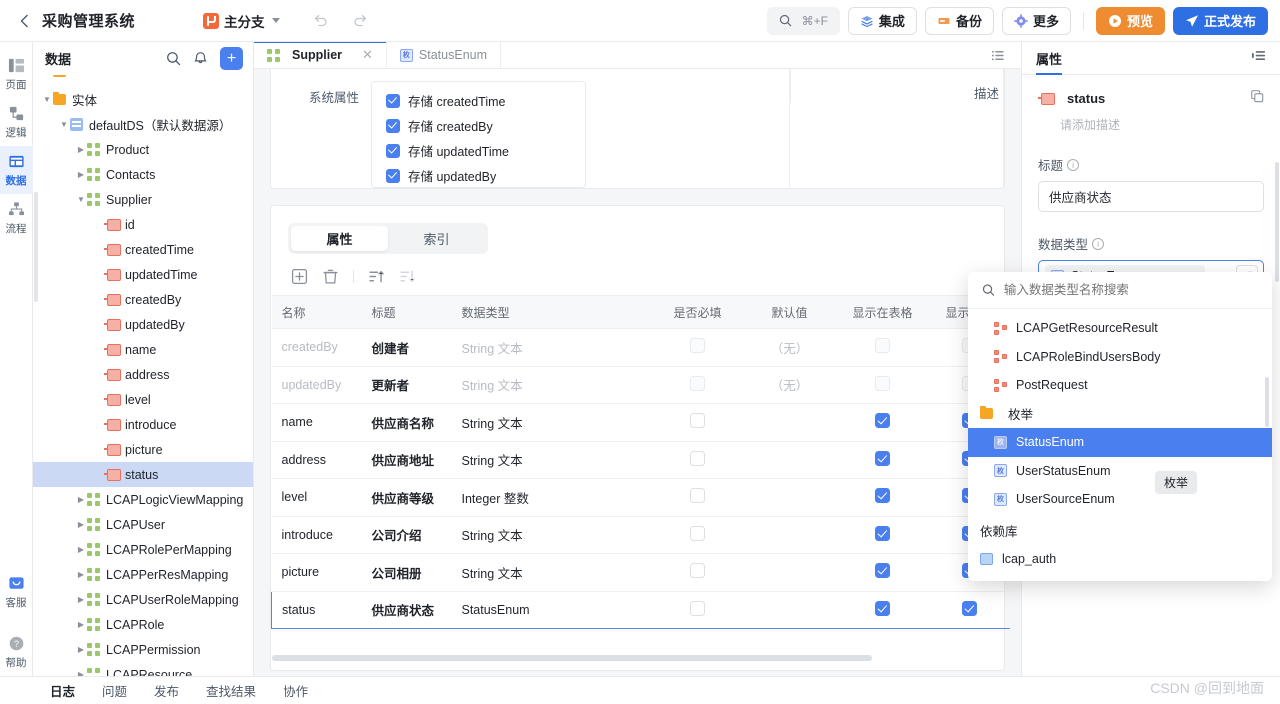 The height and width of the screenshot is (704, 1280). I want to click on redo-button, so click(361, 21).